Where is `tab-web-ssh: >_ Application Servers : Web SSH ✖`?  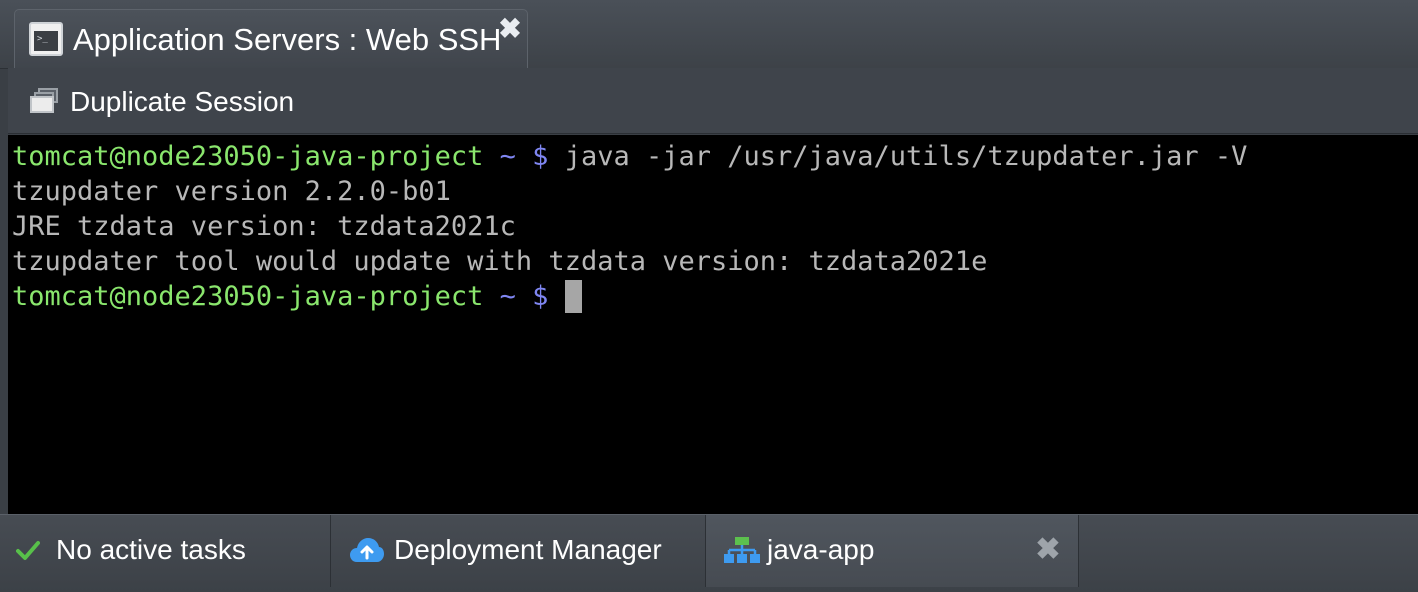
tab-web-ssh: >_ Application Servers : Web SSH ✖ is located at coordinates (271, 39).